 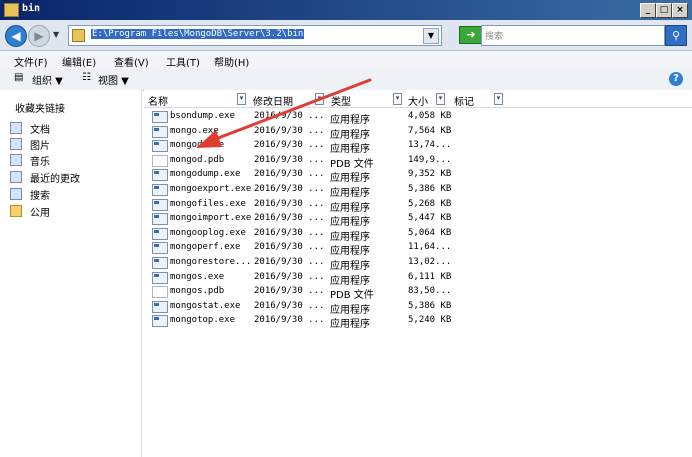 I want to click on table-row: mongodump.exe 2016/9/30 ... 应用程序 9,352 KB, so click(x=418, y=176).